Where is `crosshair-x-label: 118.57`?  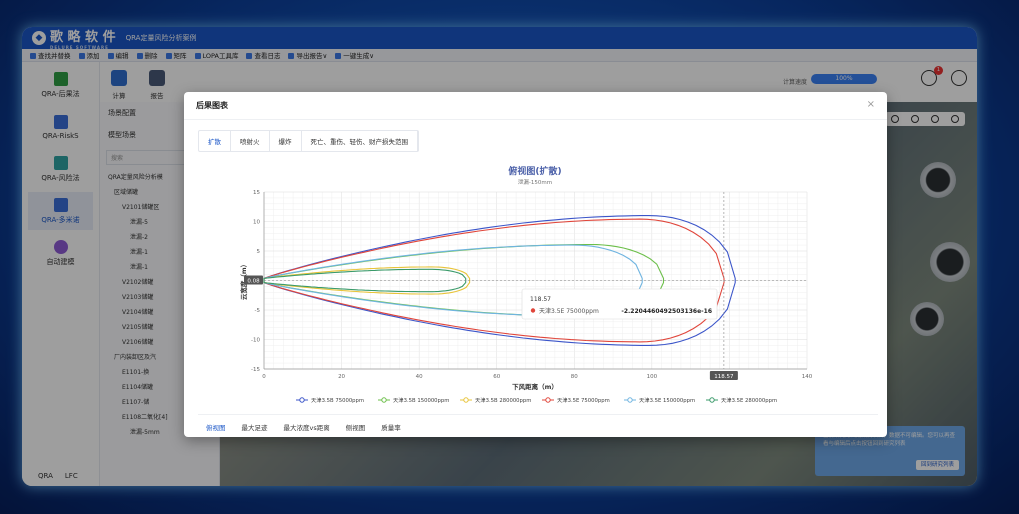 crosshair-x-label: 118.57 is located at coordinates (724, 377).